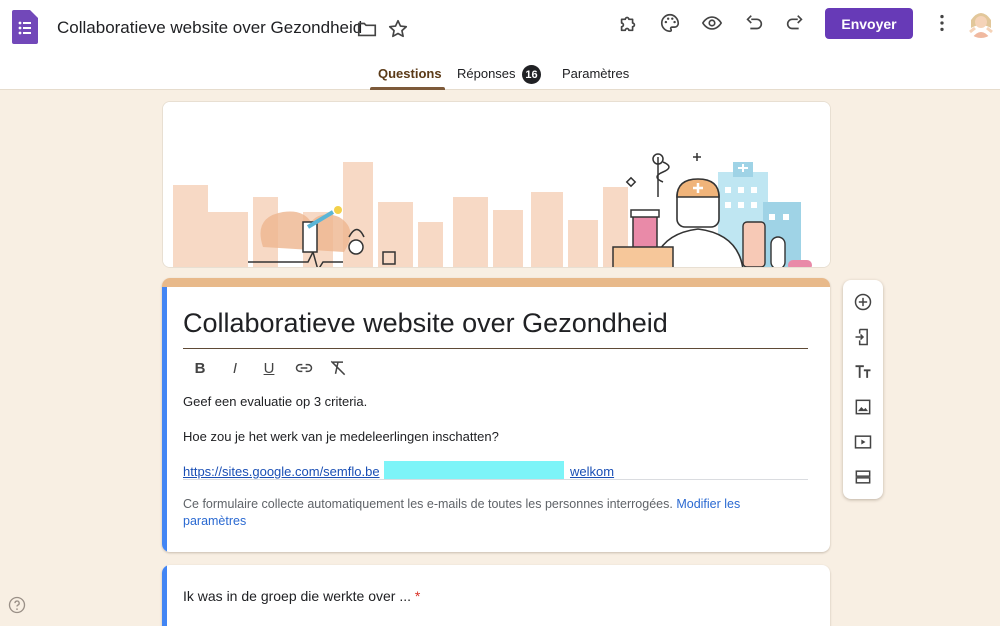  Describe the element at coordinates (486, 73) in the screenshot. I see `tab-responses: Réponses` at that location.